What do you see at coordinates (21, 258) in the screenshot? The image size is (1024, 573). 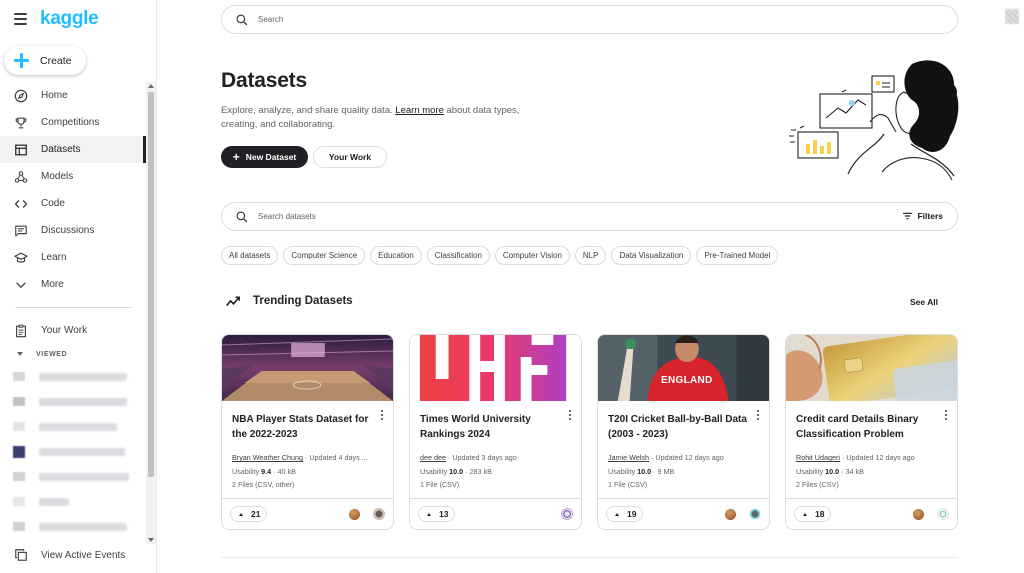 I see `graduation-cap-icon` at bounding box center [21, 258].